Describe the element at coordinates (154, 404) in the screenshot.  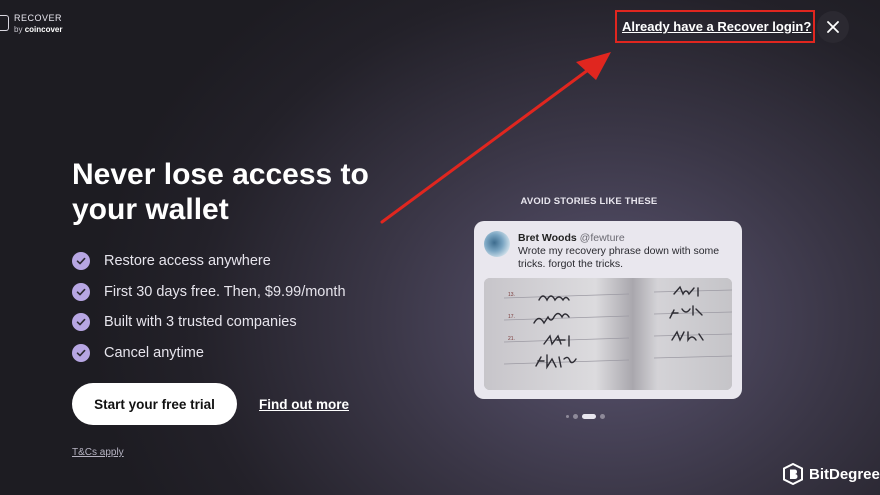
I see `start-free-trial-button: Start your free trial` at that location.